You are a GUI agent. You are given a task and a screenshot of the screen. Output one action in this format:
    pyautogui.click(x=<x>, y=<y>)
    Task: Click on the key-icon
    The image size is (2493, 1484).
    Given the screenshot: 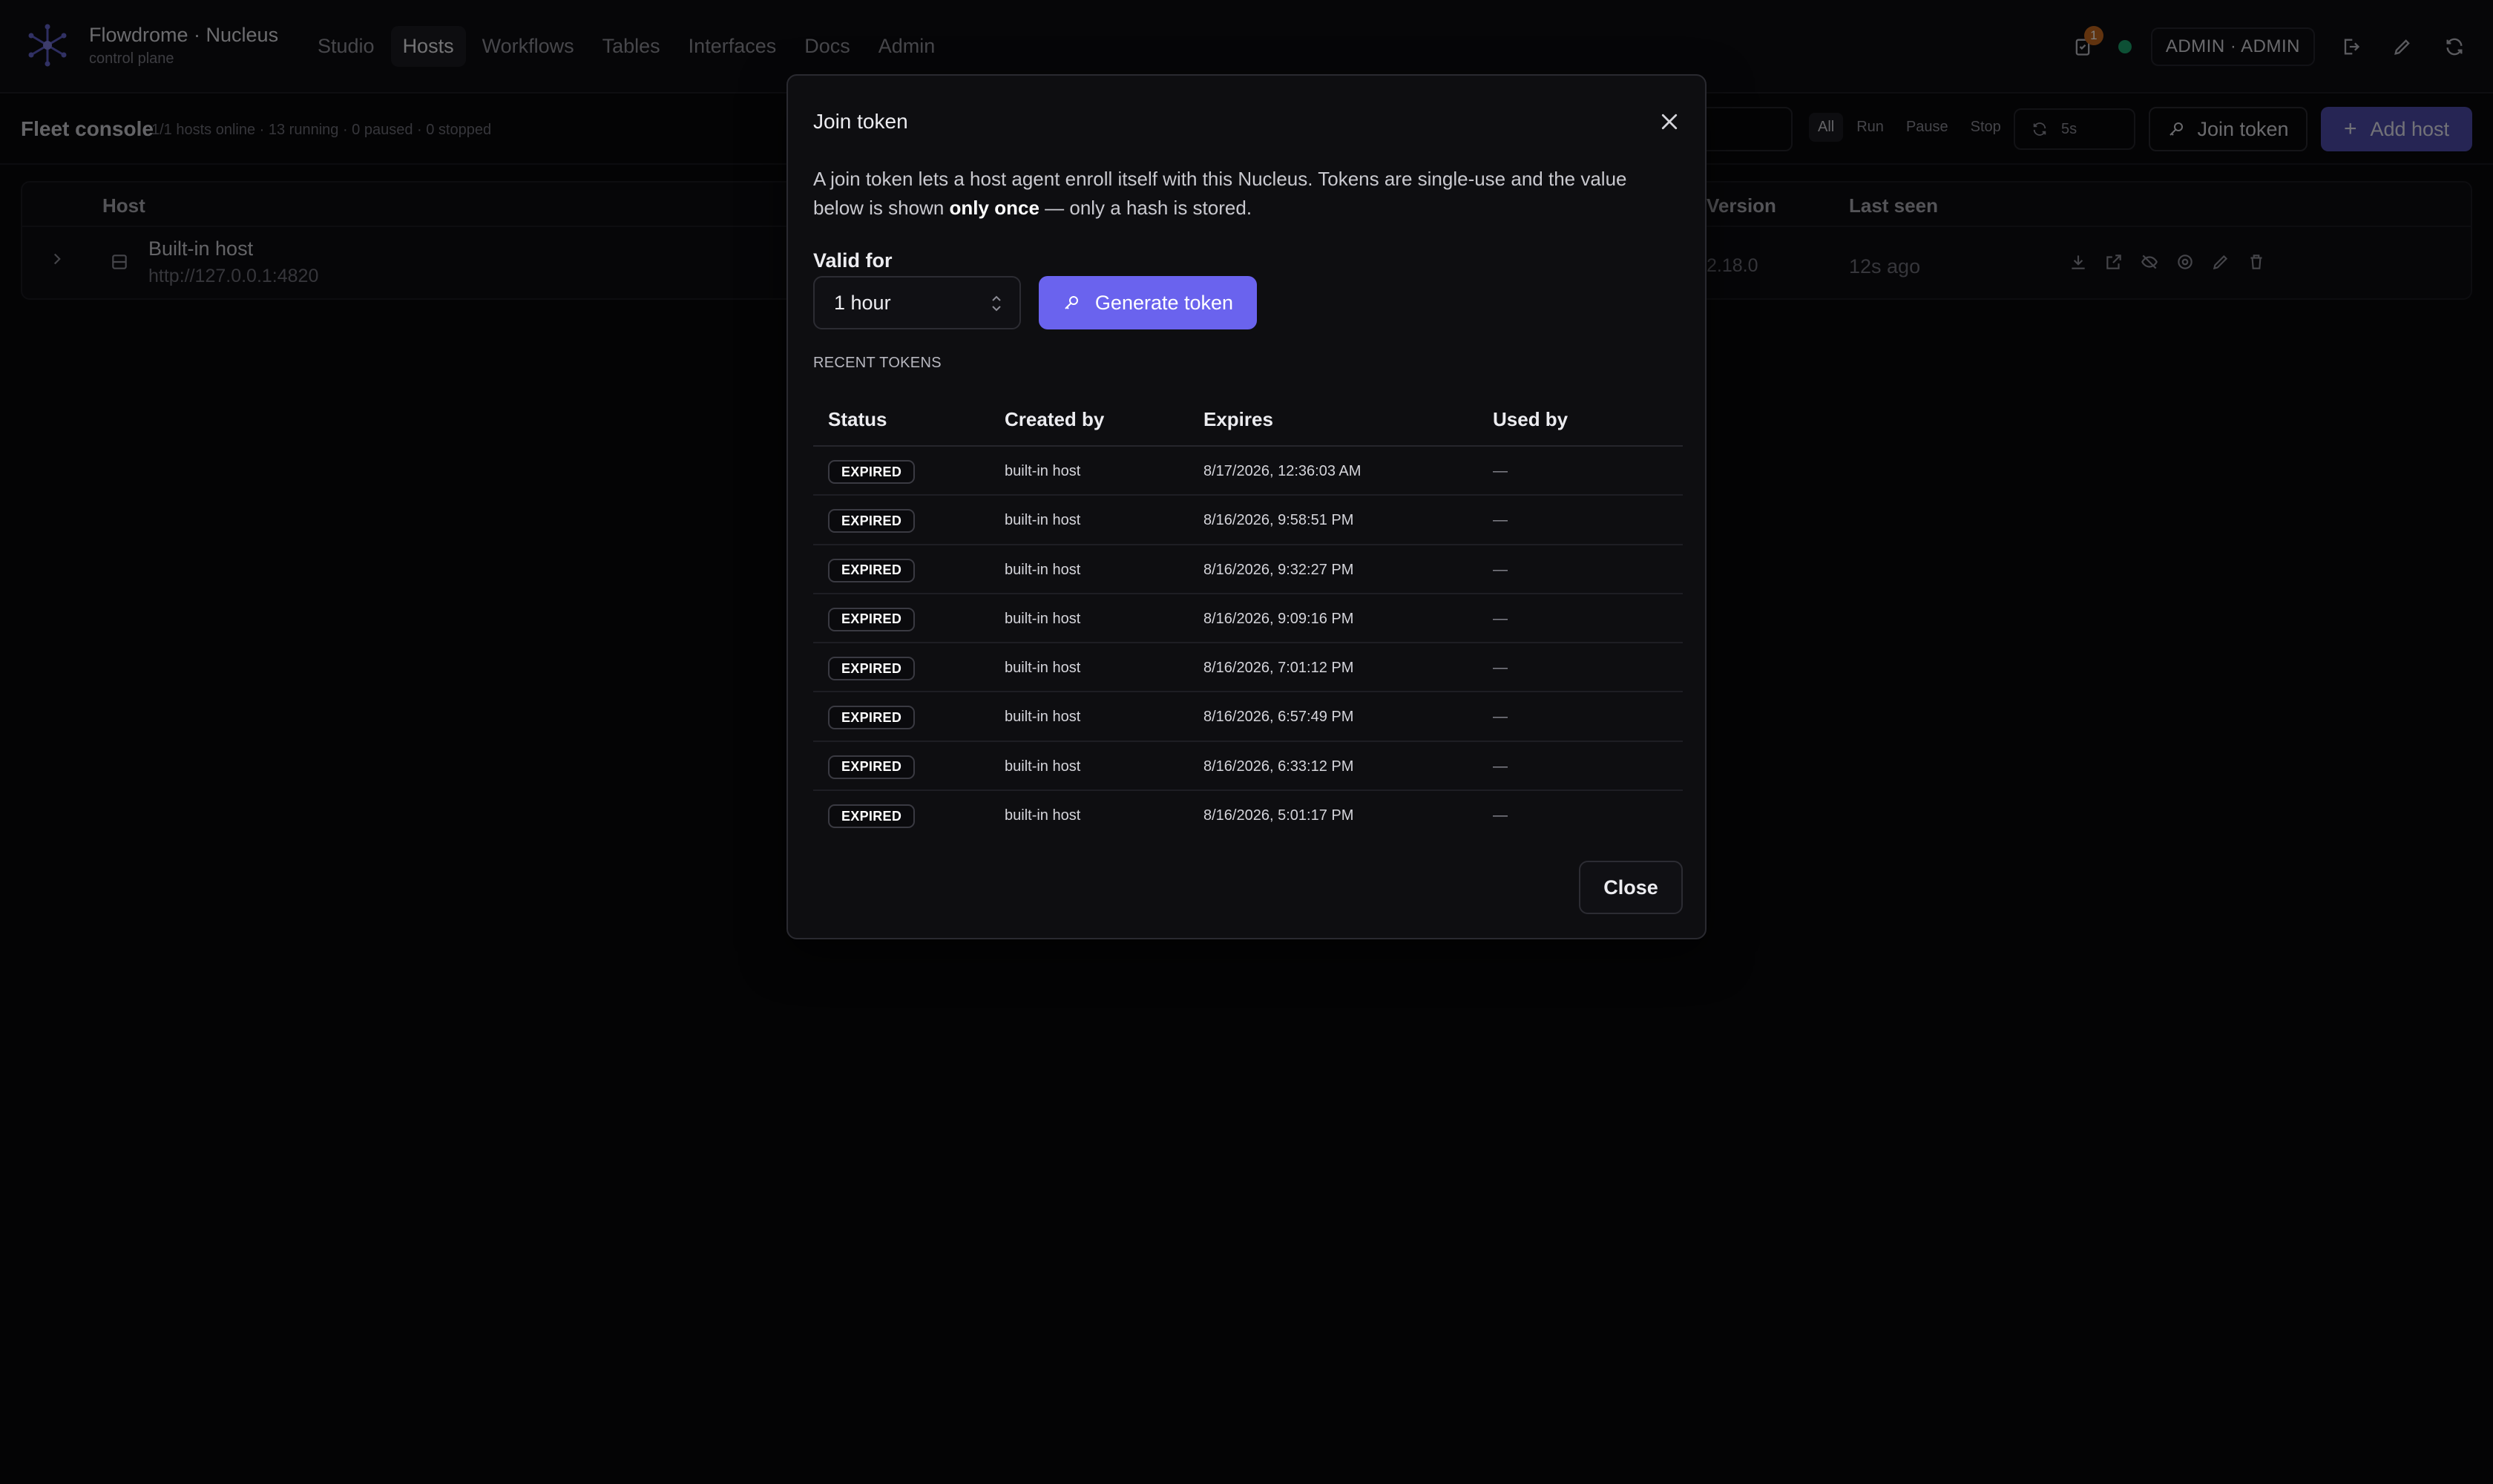 What is the action you would take?
    pyautogui.click(x=1071, y=302)
    